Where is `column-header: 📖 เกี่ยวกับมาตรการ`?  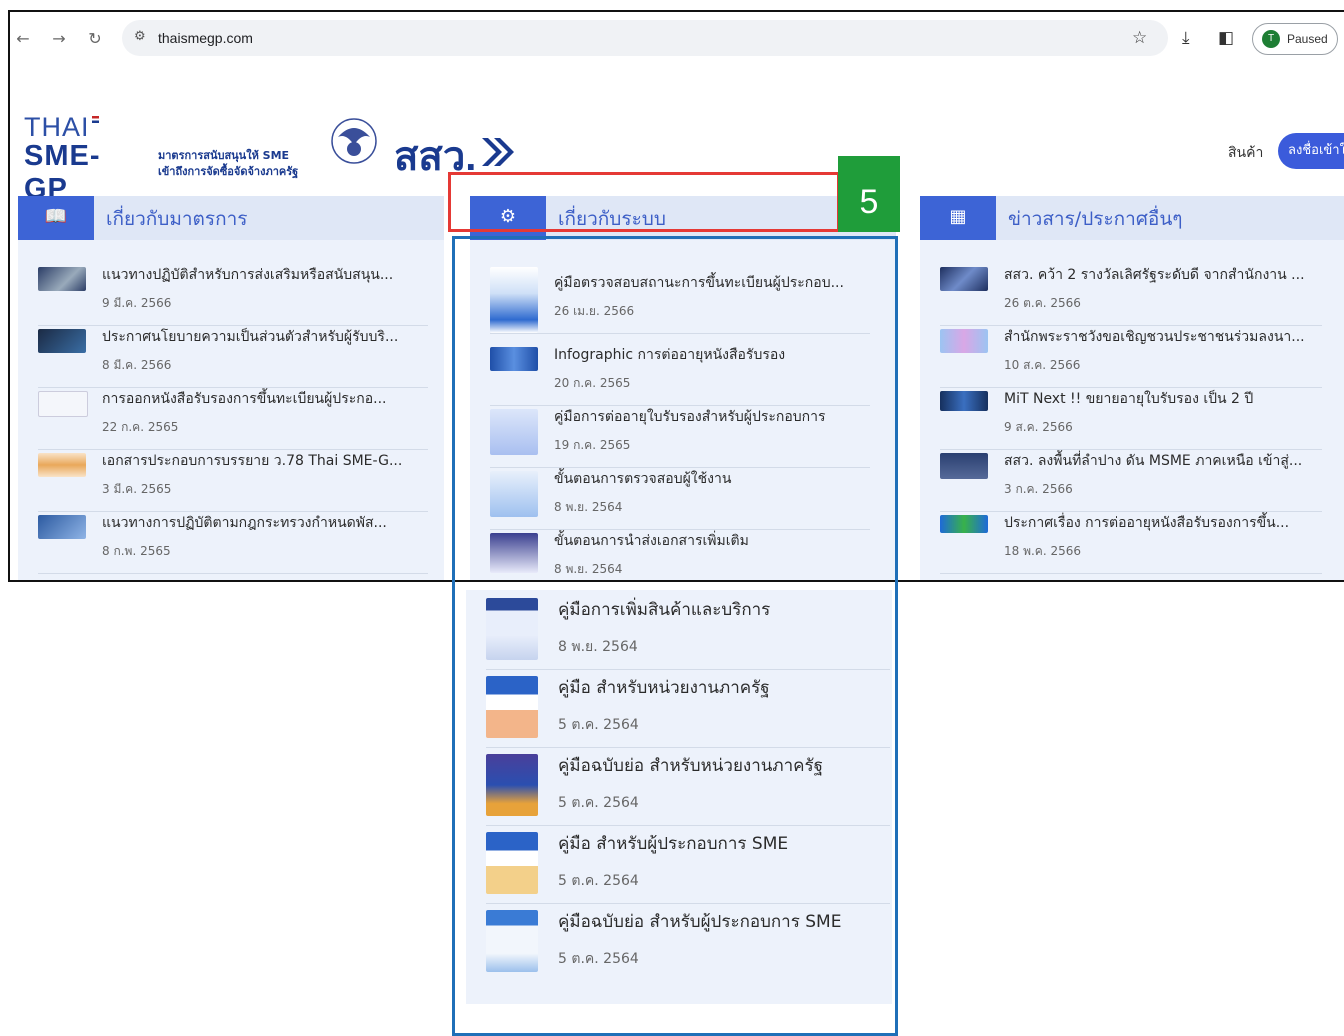 column-header: 📖 เกี่ยวกับมาตรการ is located at coordinates (231, 218).